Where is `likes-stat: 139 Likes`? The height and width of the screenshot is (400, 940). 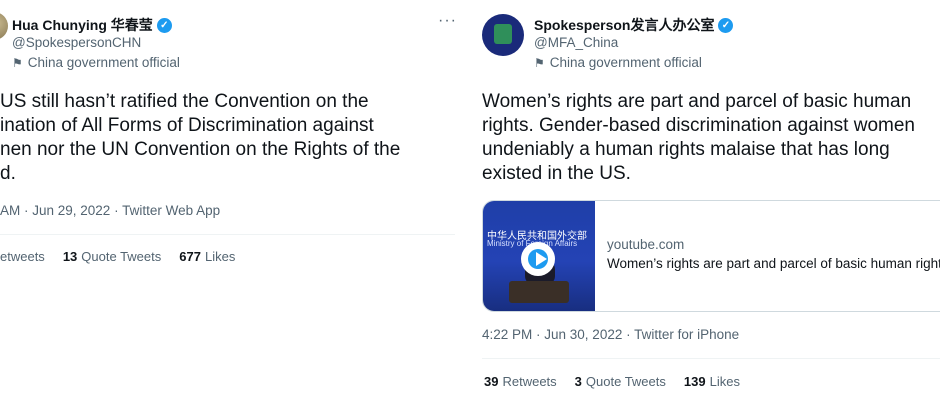
likes-stat: 139 Likes is located at coordinates (712, 381).